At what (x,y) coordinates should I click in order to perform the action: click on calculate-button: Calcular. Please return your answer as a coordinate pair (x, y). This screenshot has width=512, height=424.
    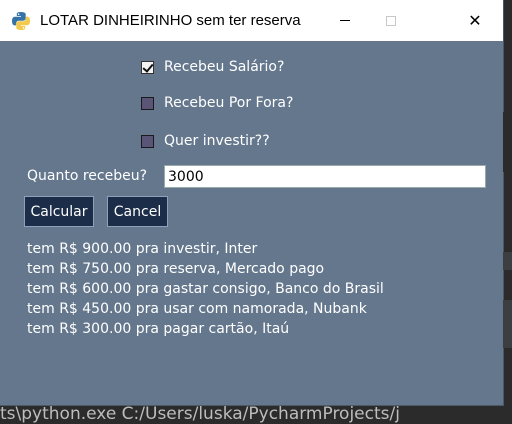
    Looking at the image, I should click on (59, 211).